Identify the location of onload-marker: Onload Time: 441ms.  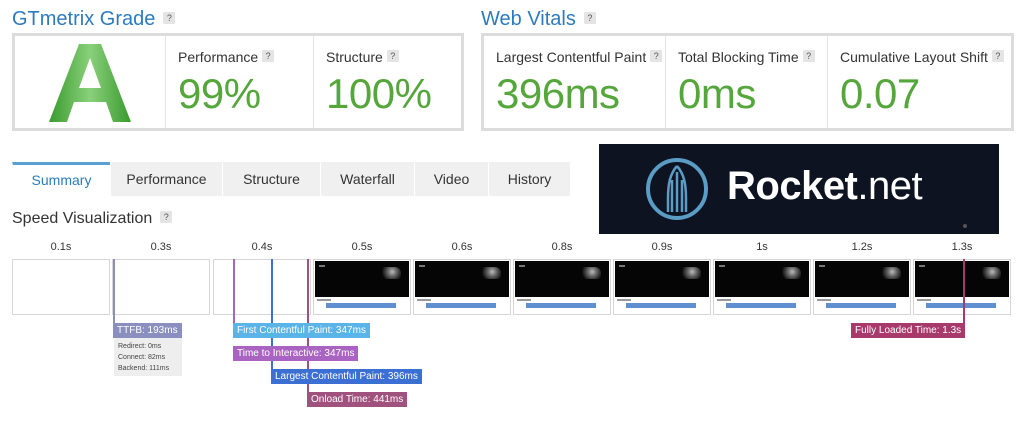
(357, 399).